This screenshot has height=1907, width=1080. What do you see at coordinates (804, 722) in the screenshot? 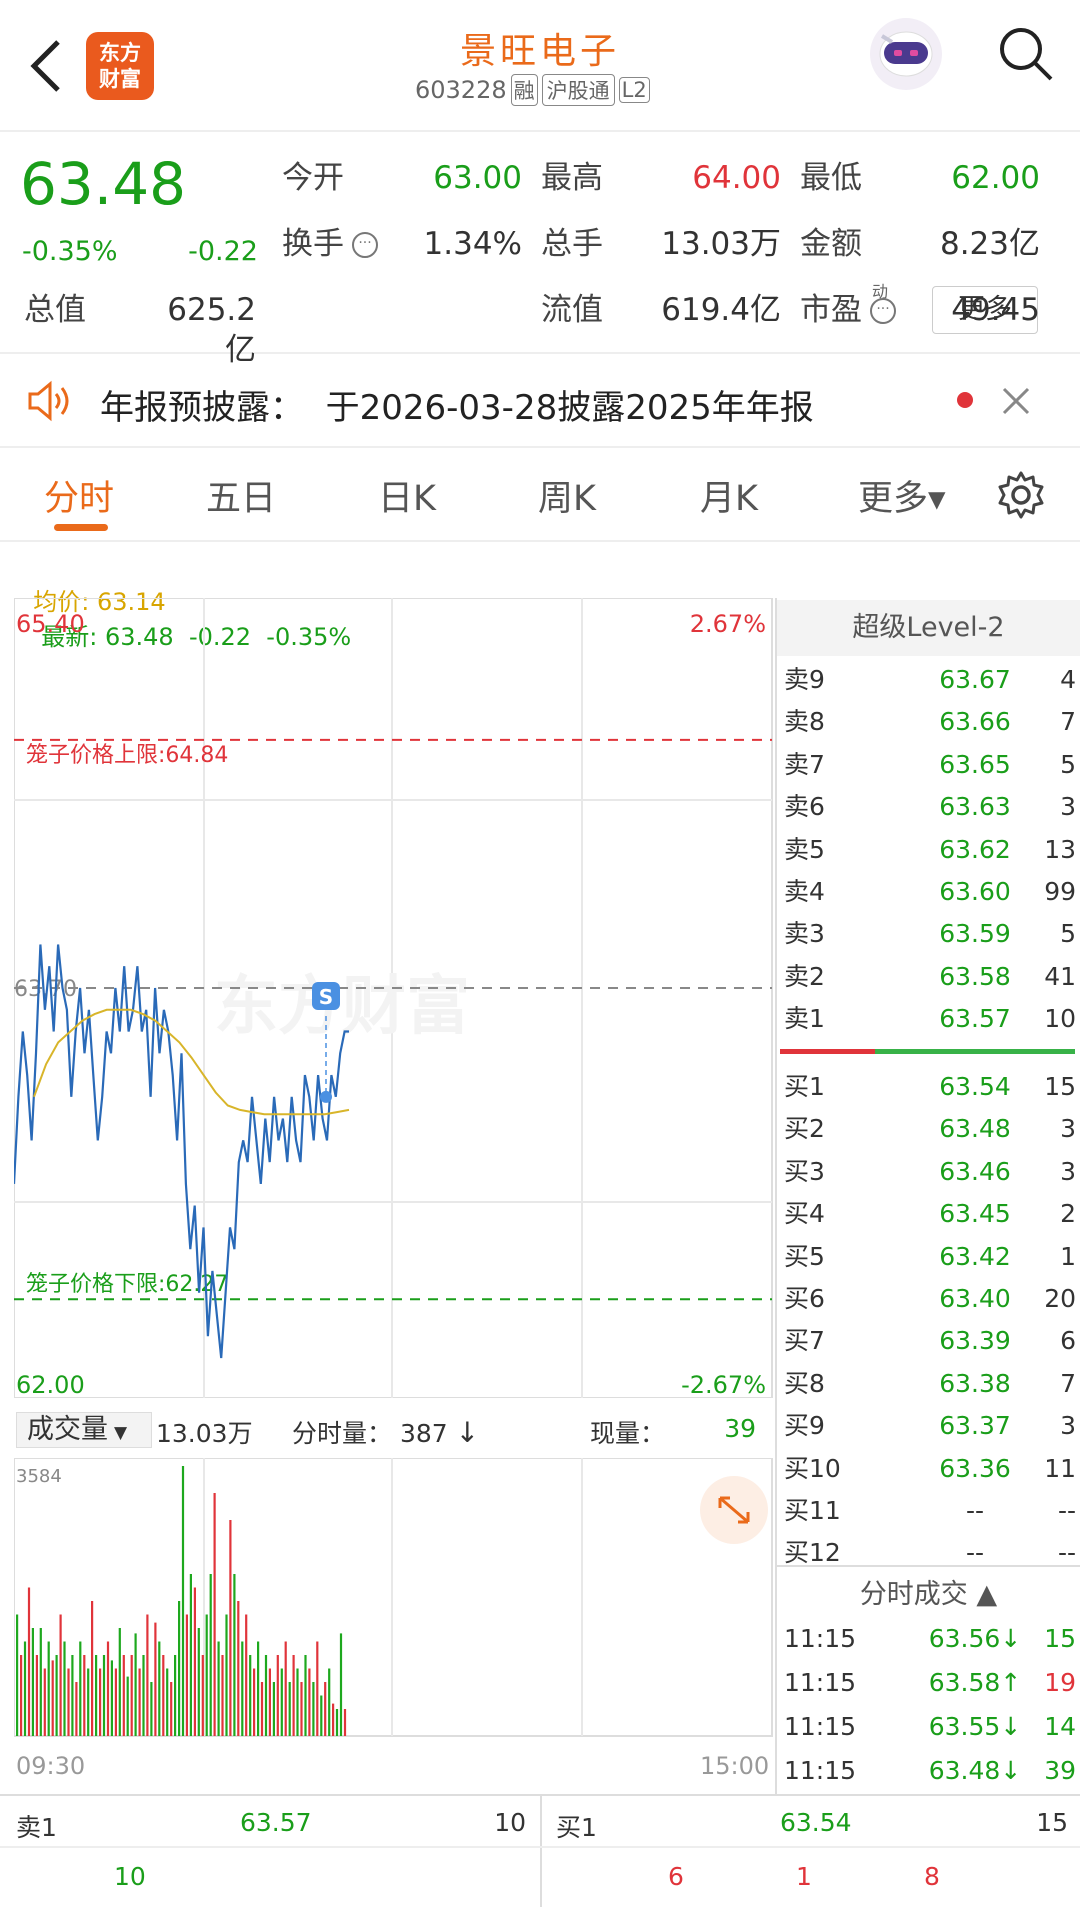
I see `level-label: 卖8` at bounding box center [804, 722].